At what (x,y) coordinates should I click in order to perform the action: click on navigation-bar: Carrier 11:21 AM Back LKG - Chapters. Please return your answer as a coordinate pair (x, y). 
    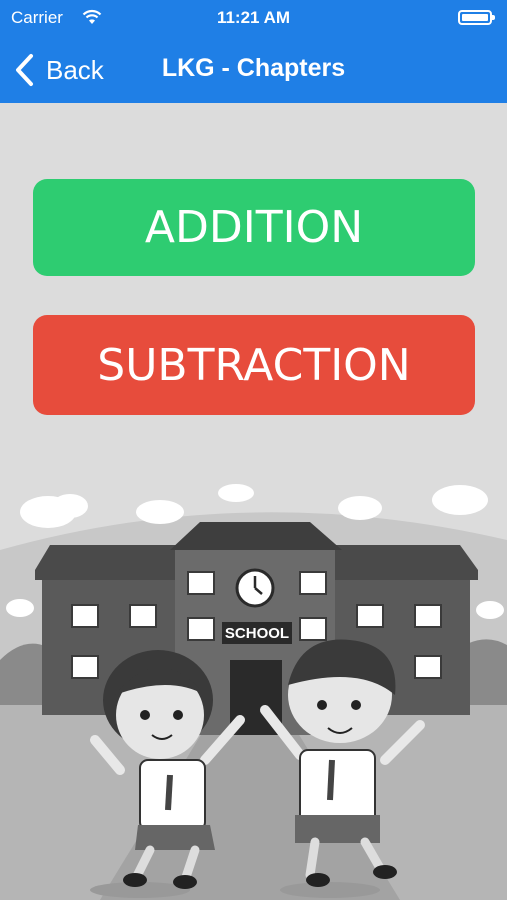
    Looking at the image, I should click on (253, 51).